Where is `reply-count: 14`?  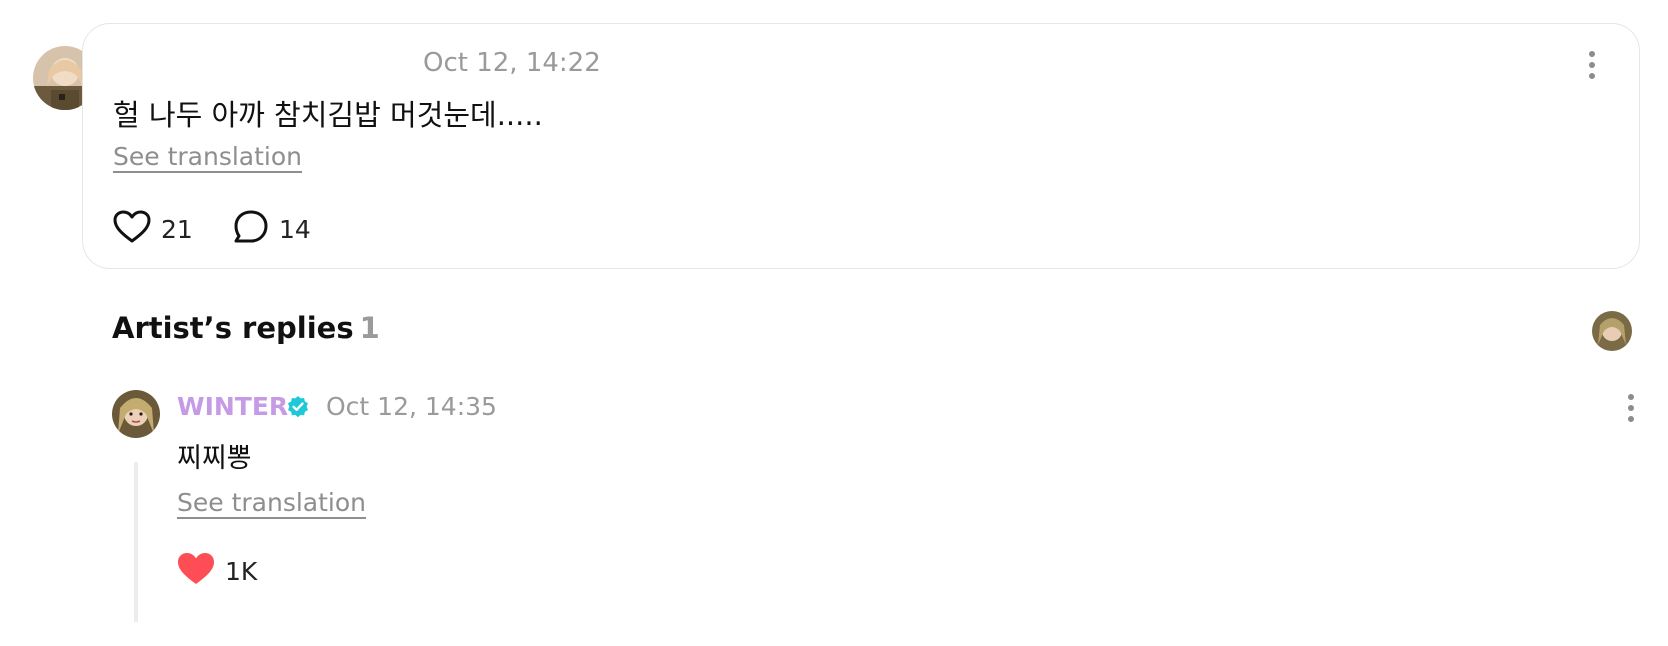
reply-count: 14 is located at coordinates (295, 229).